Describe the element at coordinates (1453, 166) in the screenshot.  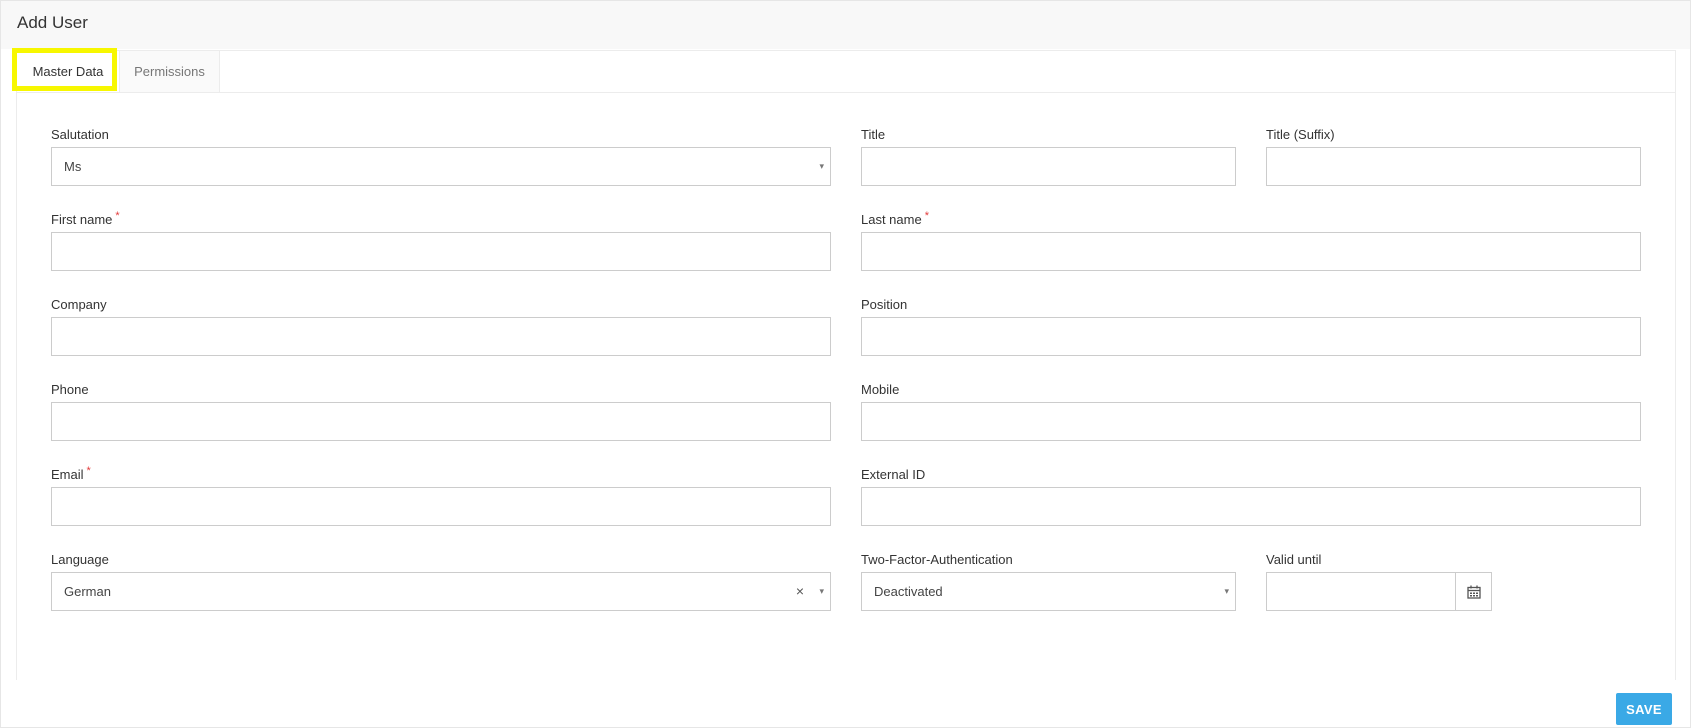
I see `title-suffix-input` at that location.